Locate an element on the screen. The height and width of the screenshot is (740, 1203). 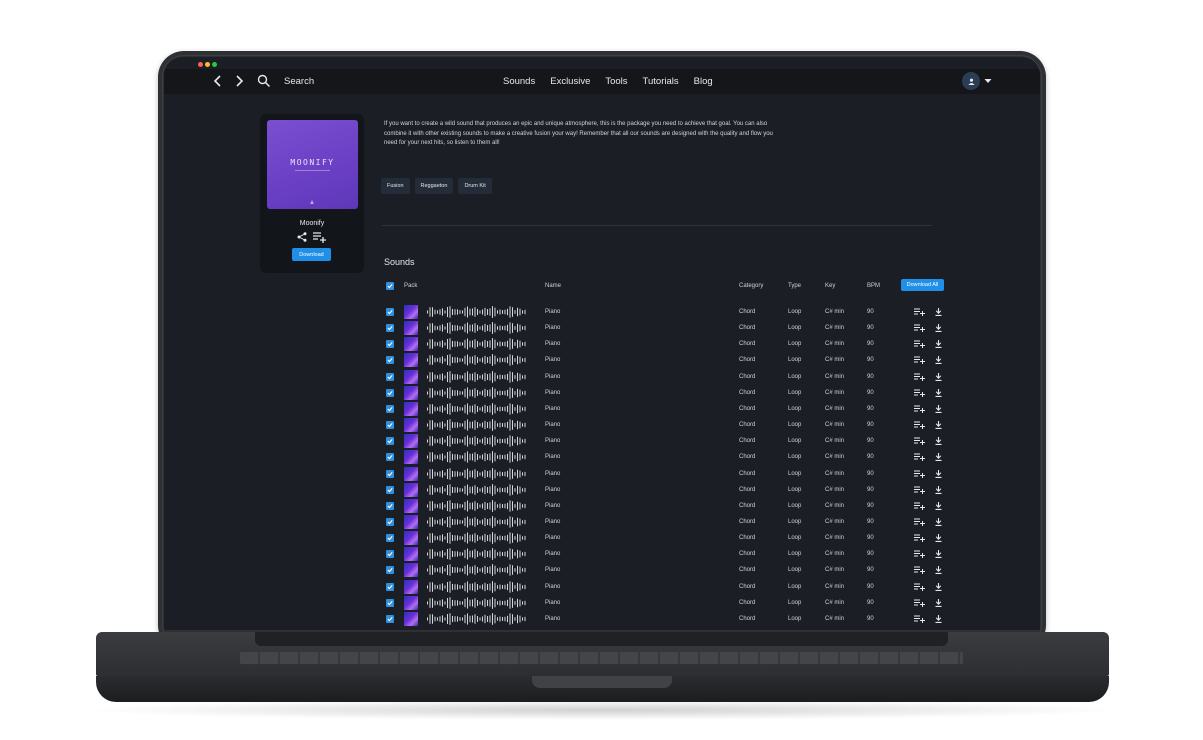
nav-item-sounds: Sounds is located at coordinates (519, 81).